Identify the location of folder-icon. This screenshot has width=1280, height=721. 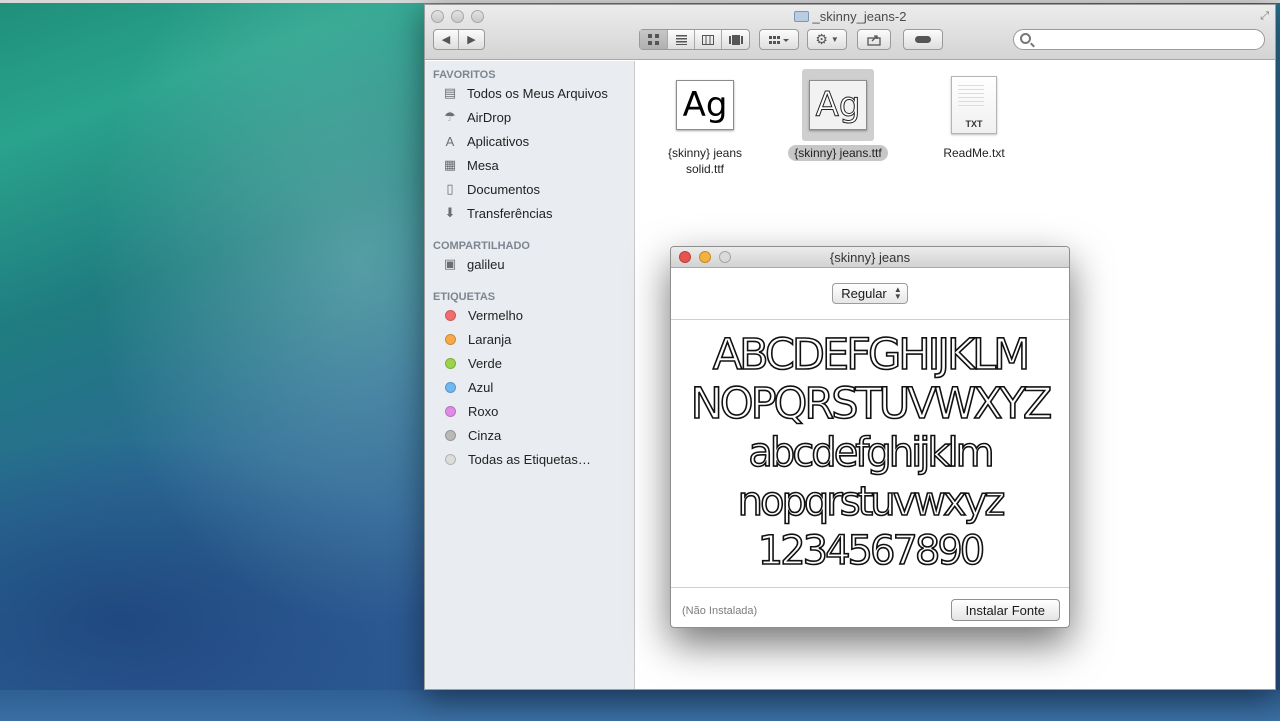
(801, 16).